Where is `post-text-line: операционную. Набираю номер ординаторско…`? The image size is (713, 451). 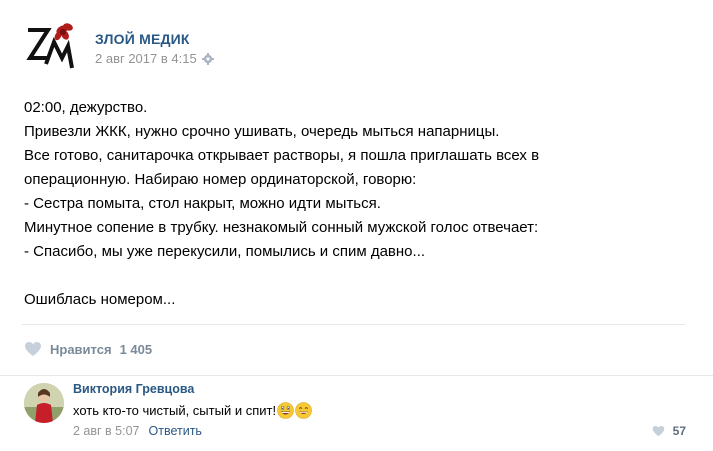
post-text-line: операционную. Набираю номер ординаторско… is located at coordinates (220, 179).